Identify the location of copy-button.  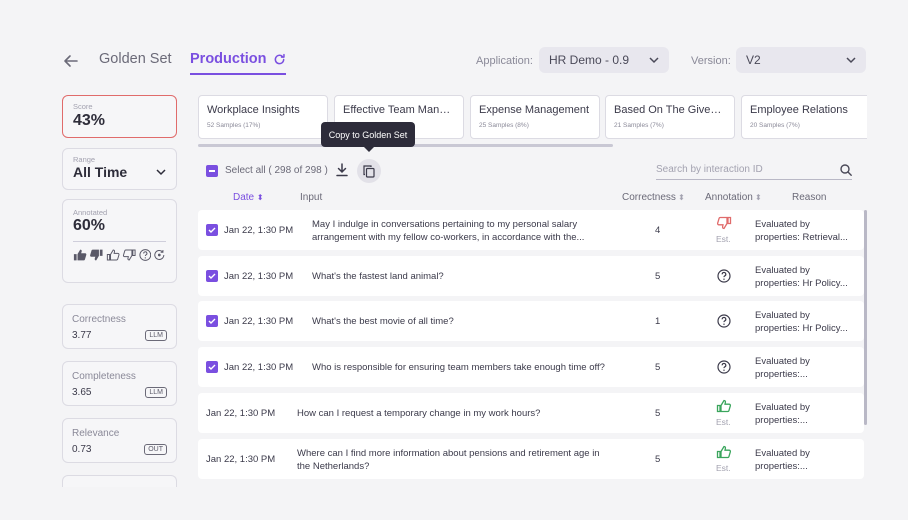
(369, 171).